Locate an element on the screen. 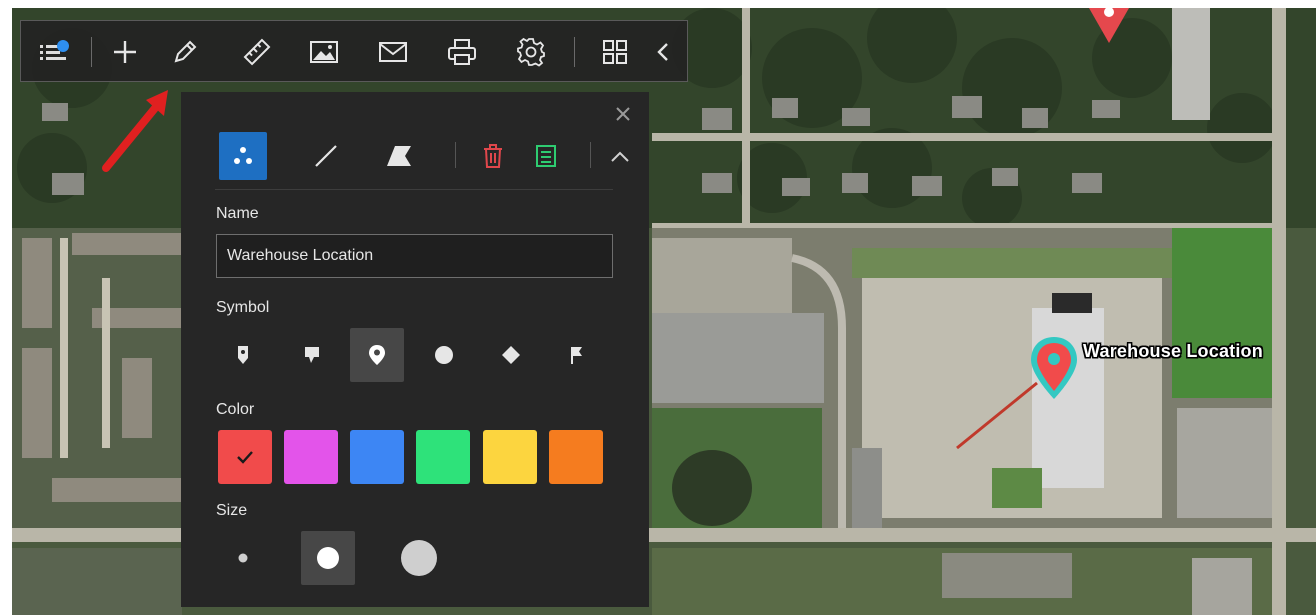  color-swatch-orange is located at coordinates (576, 457).